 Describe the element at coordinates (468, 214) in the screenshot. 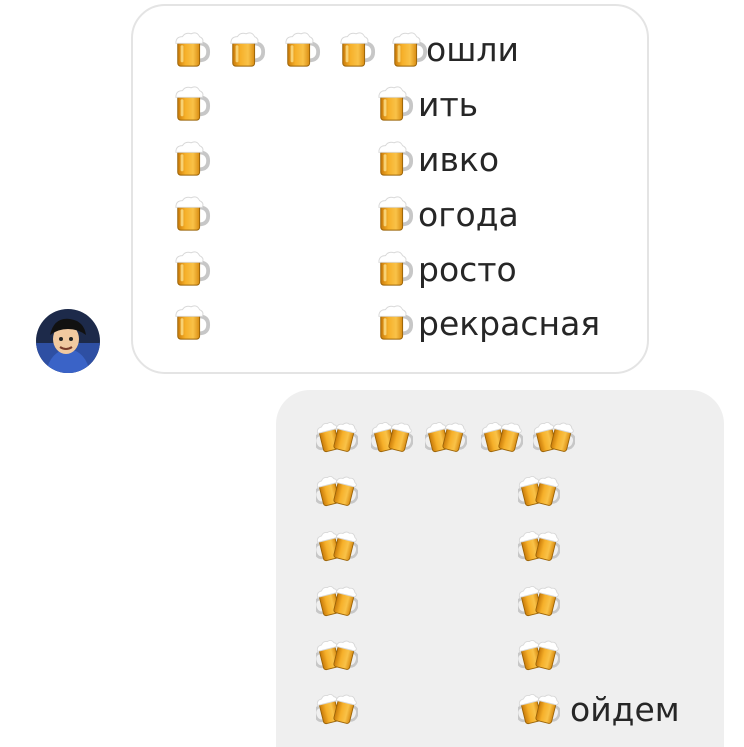

I see `received-word: огода` at that location.